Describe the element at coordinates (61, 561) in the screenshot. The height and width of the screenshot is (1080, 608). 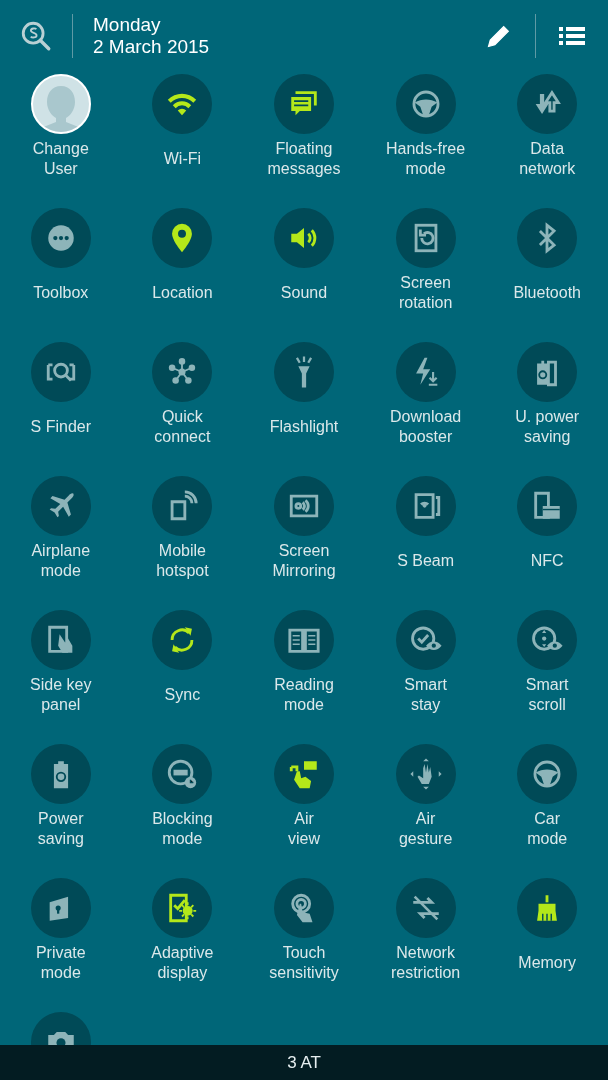
I see `toggle-label: Airplane mode` at that location.